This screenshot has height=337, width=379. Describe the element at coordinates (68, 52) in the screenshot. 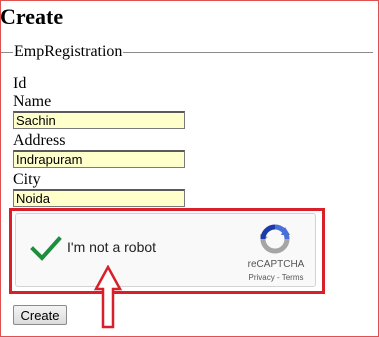

I see `fieldset-legend: EmpRegistration` at that location.